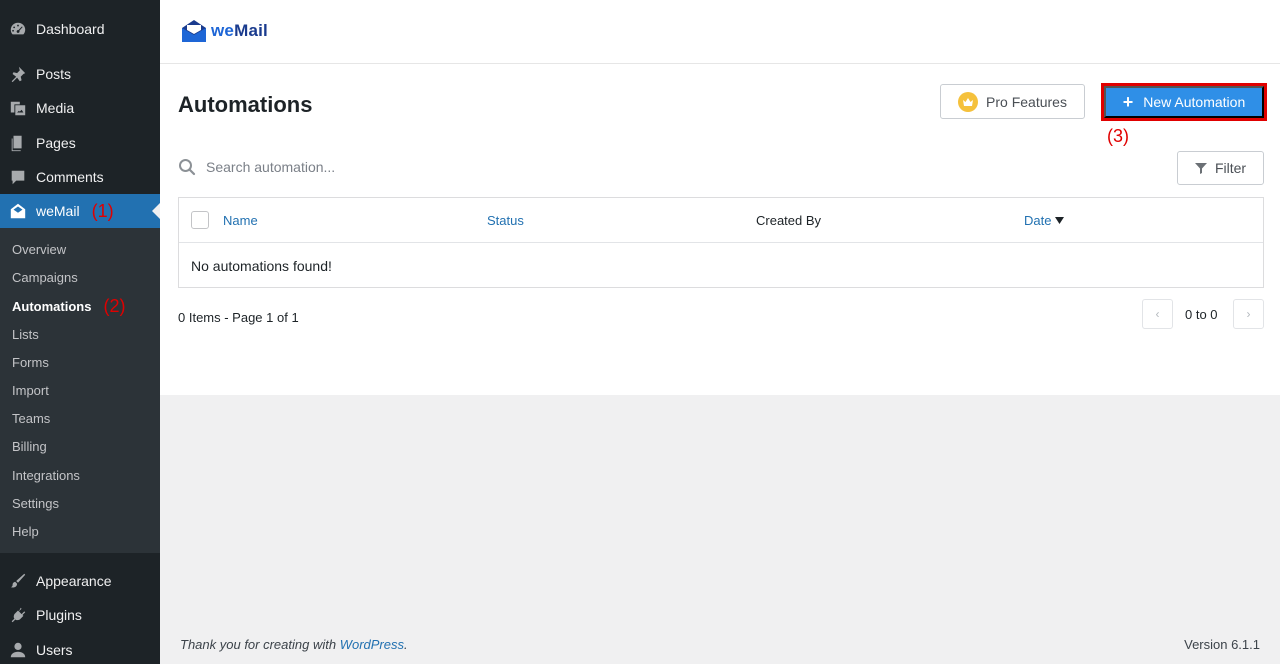 The image size is (1280, 664). Describe the element at coordinates (70, 29) in the screenshot. I see `sidebar-item-label: Dashboard` at that location.